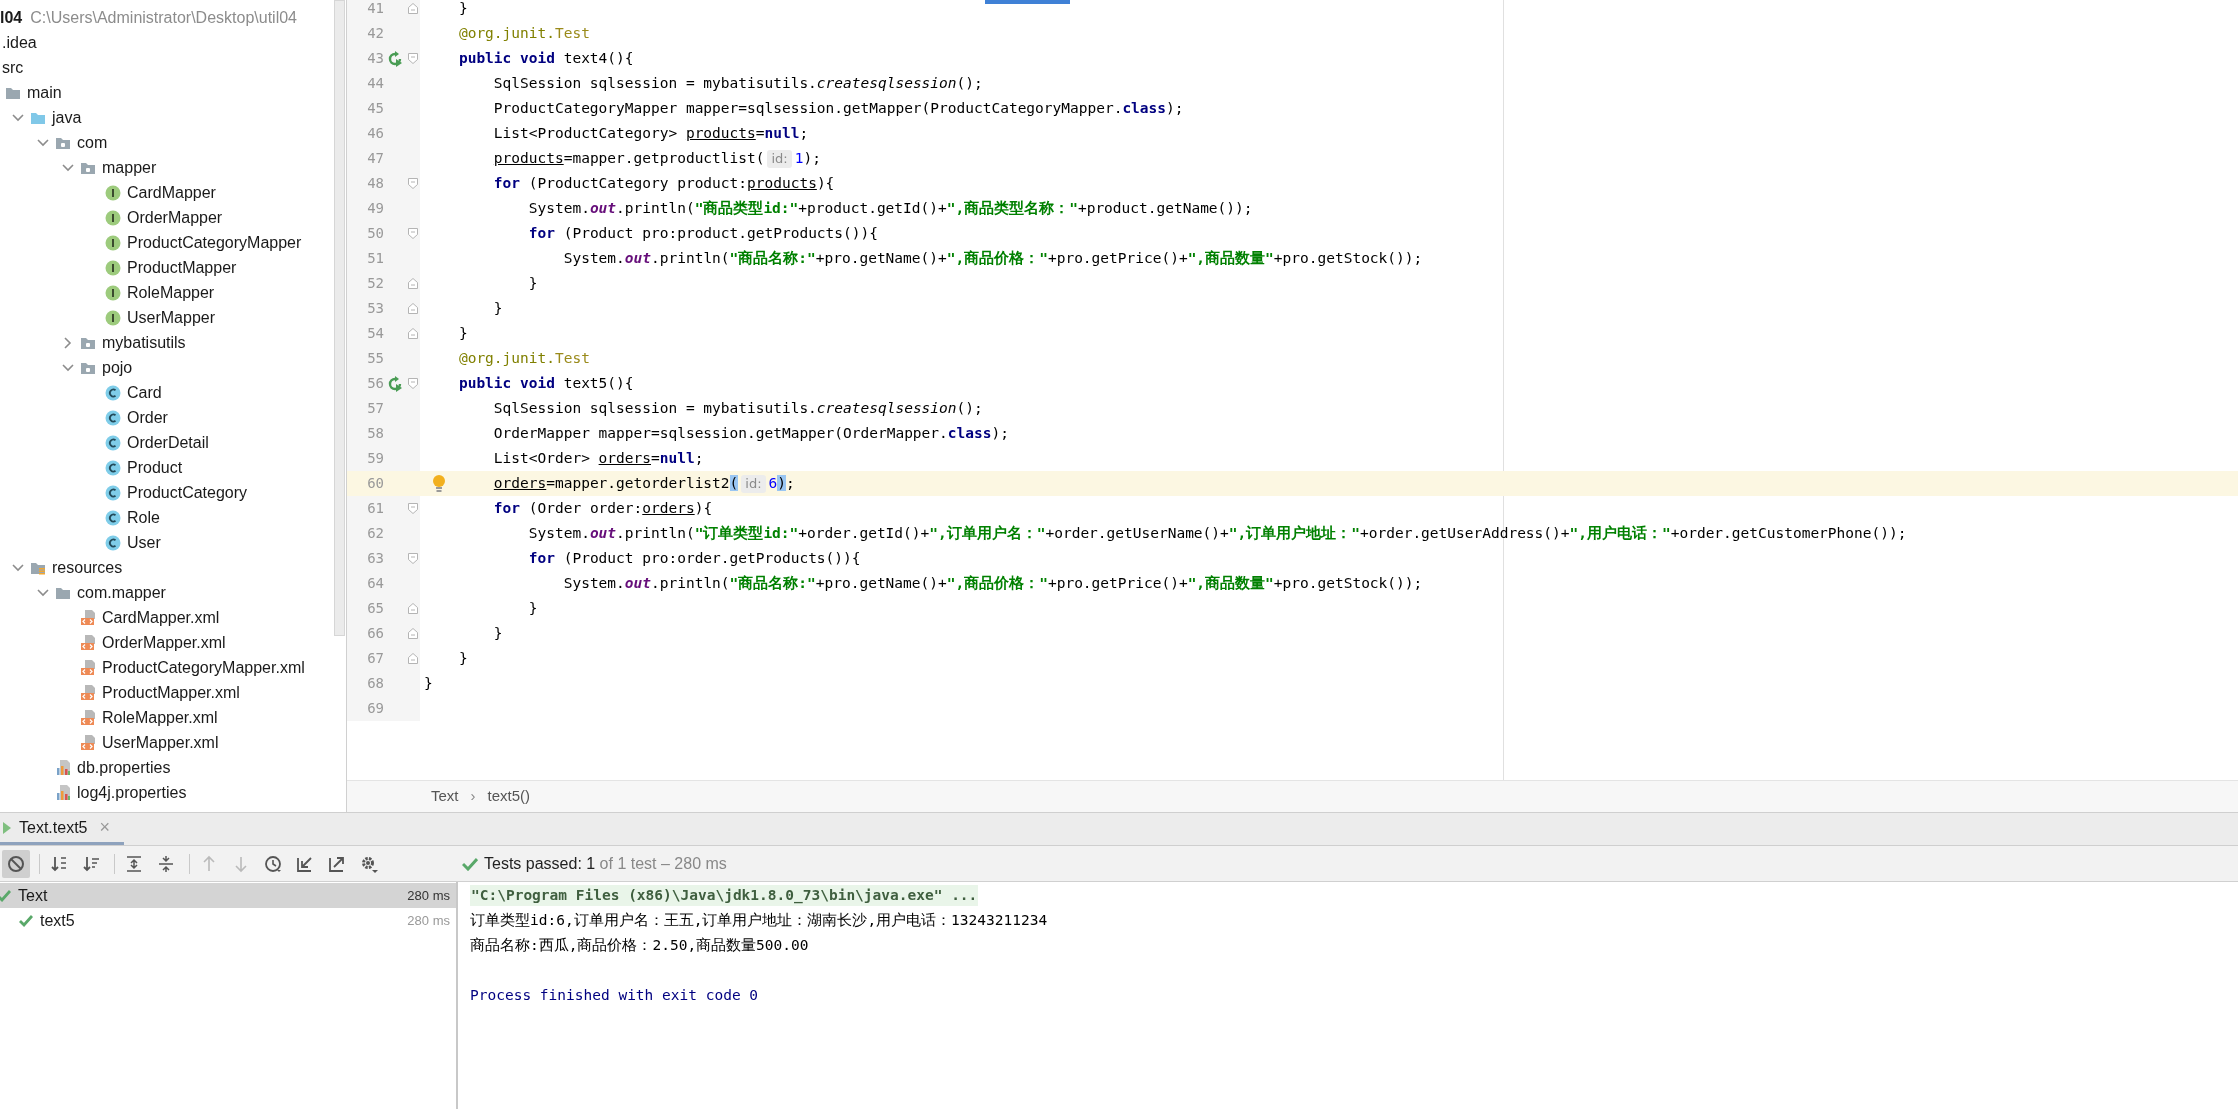 This screenshot has width=2238, height=1109. Describe the element at coordinates (88, 617) in the screenshot. I see `xml-file-icon` at that location.